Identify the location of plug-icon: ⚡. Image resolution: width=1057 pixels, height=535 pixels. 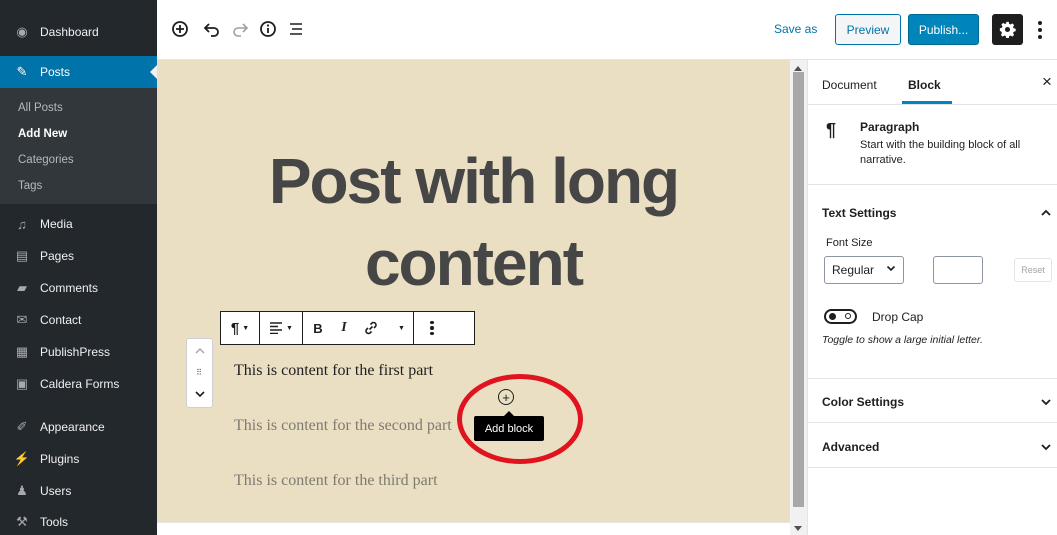
(22, 458).